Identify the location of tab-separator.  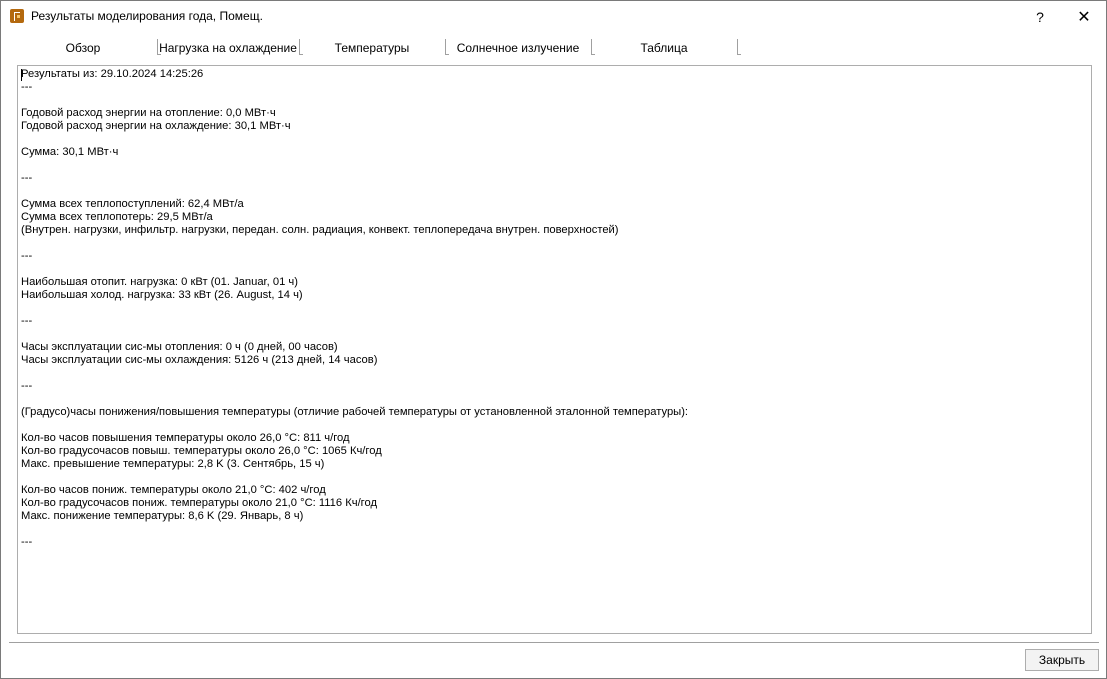
(739, 47).